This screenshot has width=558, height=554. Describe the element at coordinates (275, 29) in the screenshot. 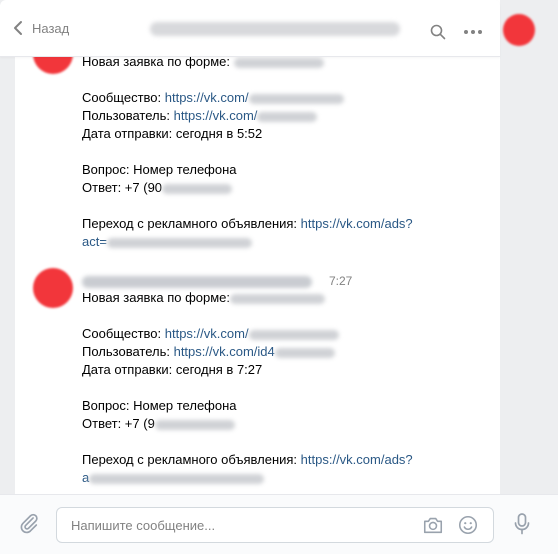

I see `conversation-title-redacted` at that location.